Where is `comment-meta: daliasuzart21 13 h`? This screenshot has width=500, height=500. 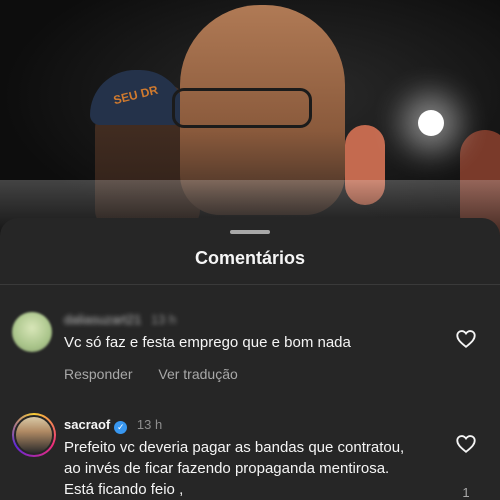
comment-meta: daliasuzart21 13 h is located at coordinates (120, 319).